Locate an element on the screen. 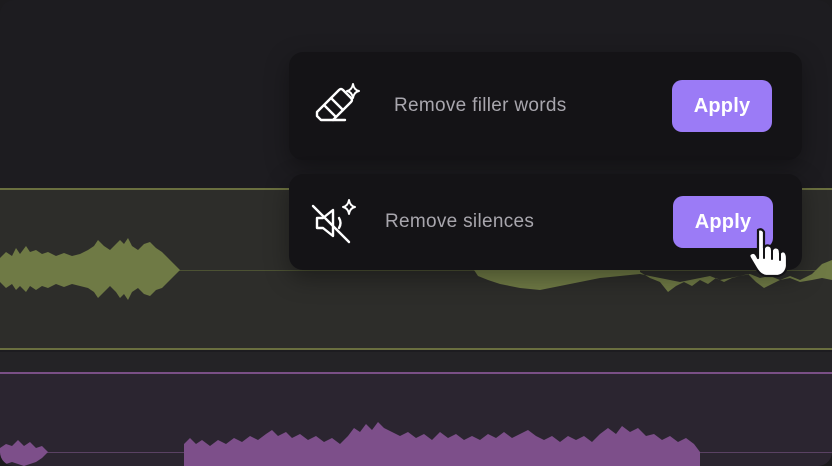 Image resolution: width=832 pixels, height=466 pixels. action-card-remove-silences: Remove silences Apply is located at coordinates (545, 222).